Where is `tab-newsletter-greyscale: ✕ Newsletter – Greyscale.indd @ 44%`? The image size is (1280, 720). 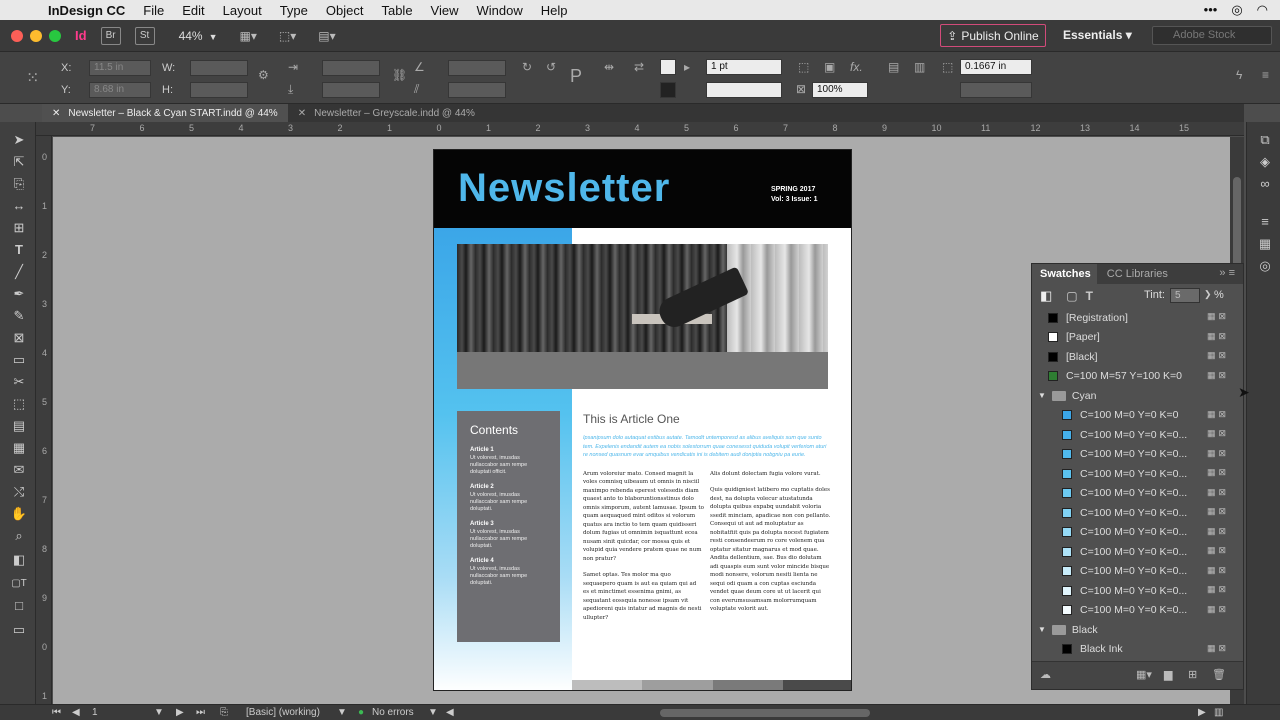
tab-newsletter-greyscale: ✕ Newsletter – Greyscale.indd @ 44% is located at coordinates (386, 113).